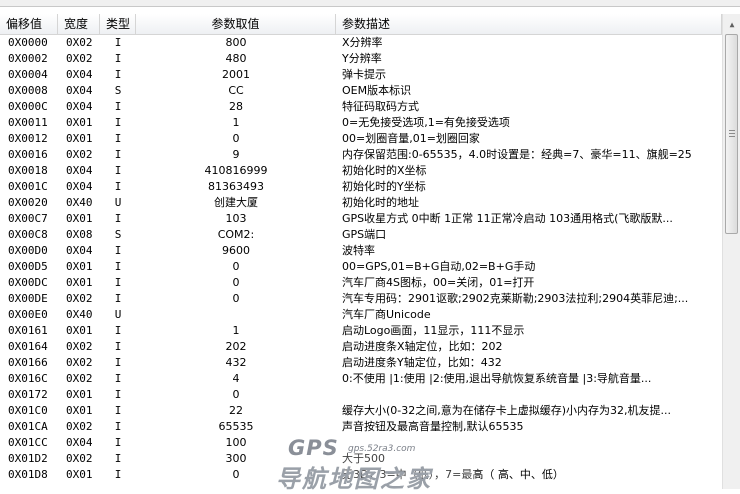 The image size is (740, 494). Describe the element at coordinates (236, 154) in the screenshot. I see `cell-value: 9` at that location.